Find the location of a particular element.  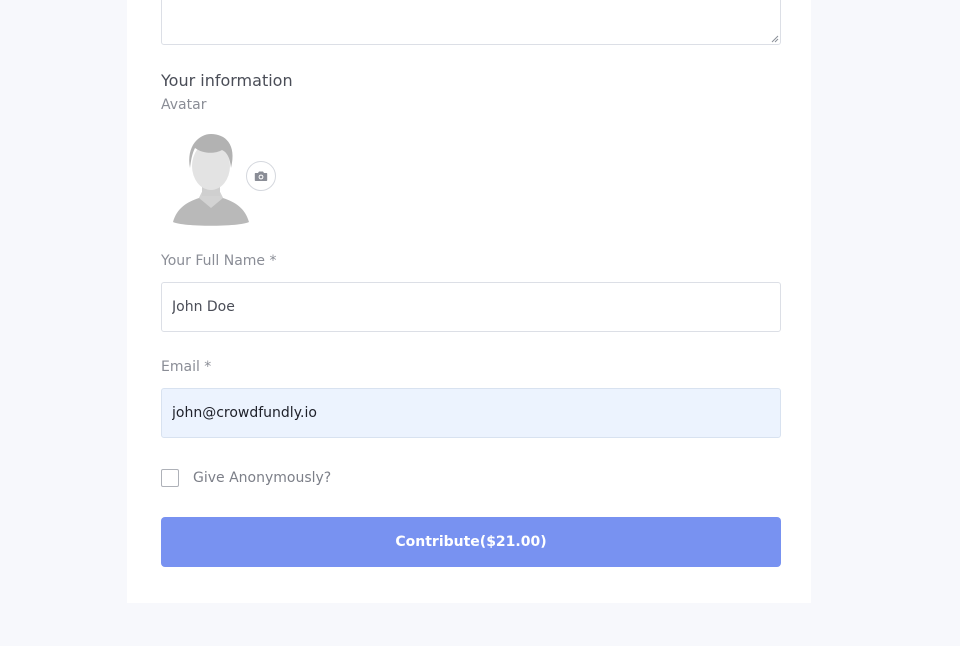

anonymous-checkbox-label: Give Anonymously? is located at coordinates (262, 478).